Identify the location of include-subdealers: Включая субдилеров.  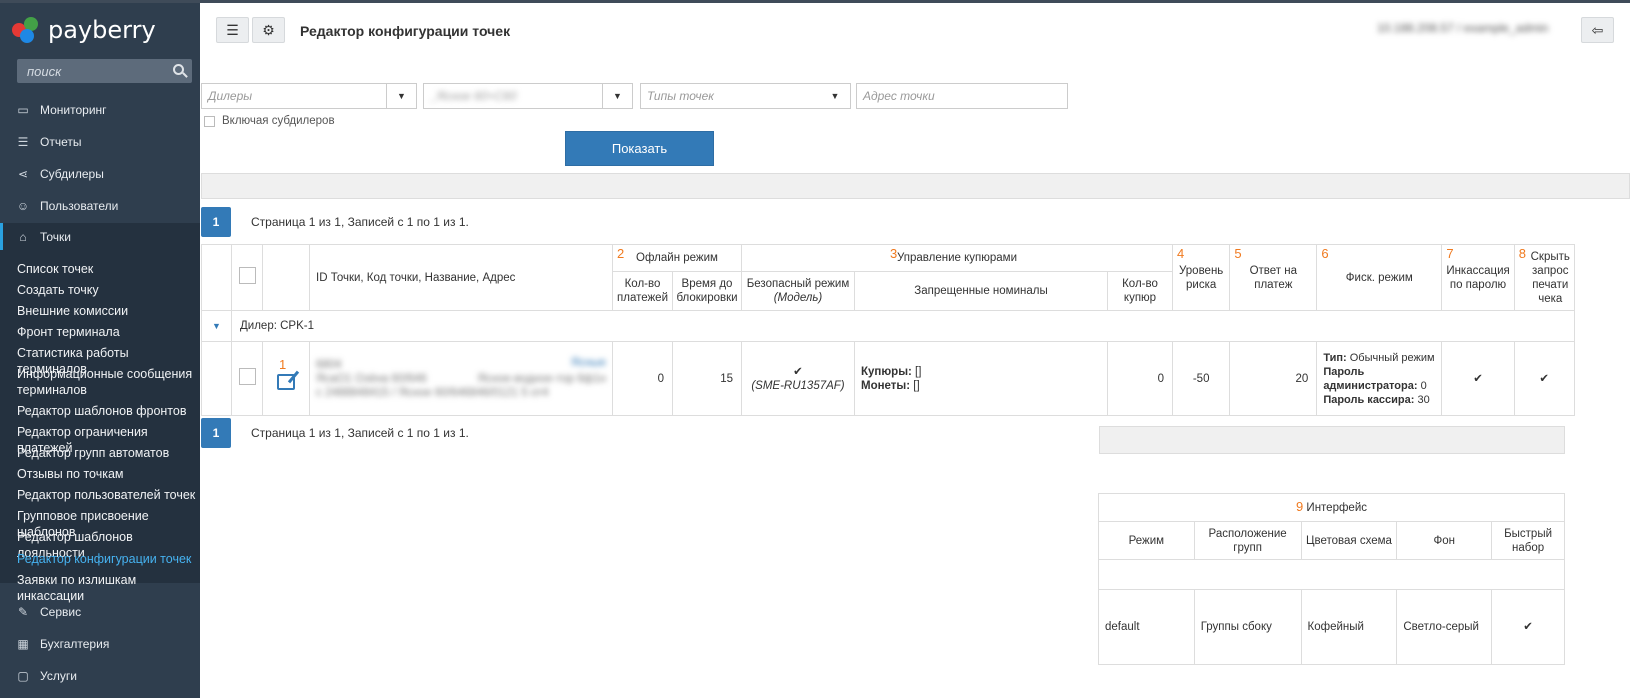
(269, 121).